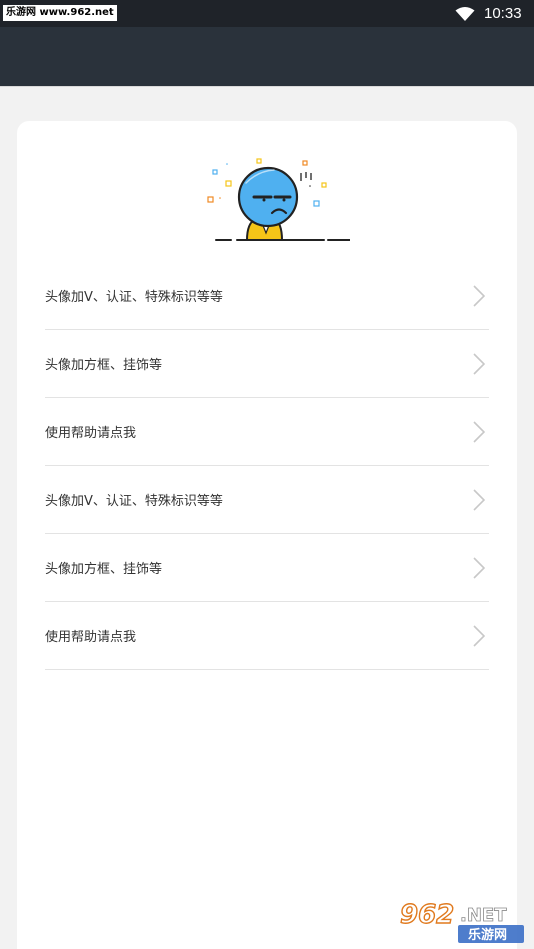  What do you see at coordinates (278, 199) in the screenshot?
I see `sad-face-illustration` at bounding box center [278, 199].